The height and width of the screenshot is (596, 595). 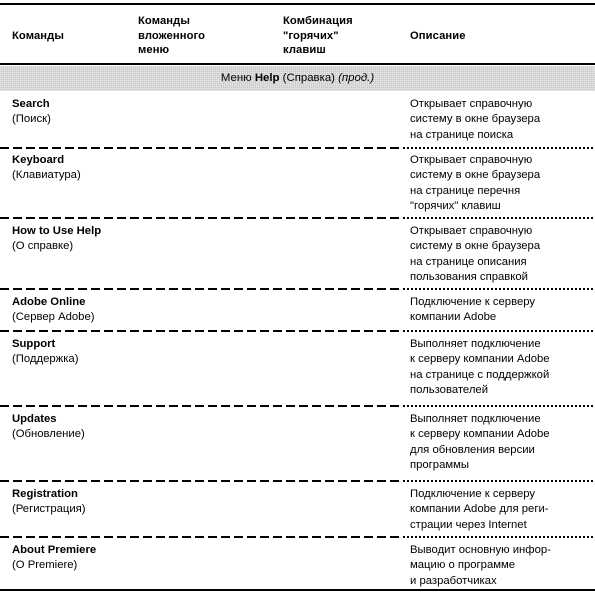 What do you see at coordinates (57, 231) in the screenshot?
I see `command-name-en: How to Use Help` at bounding box center [57, 231].